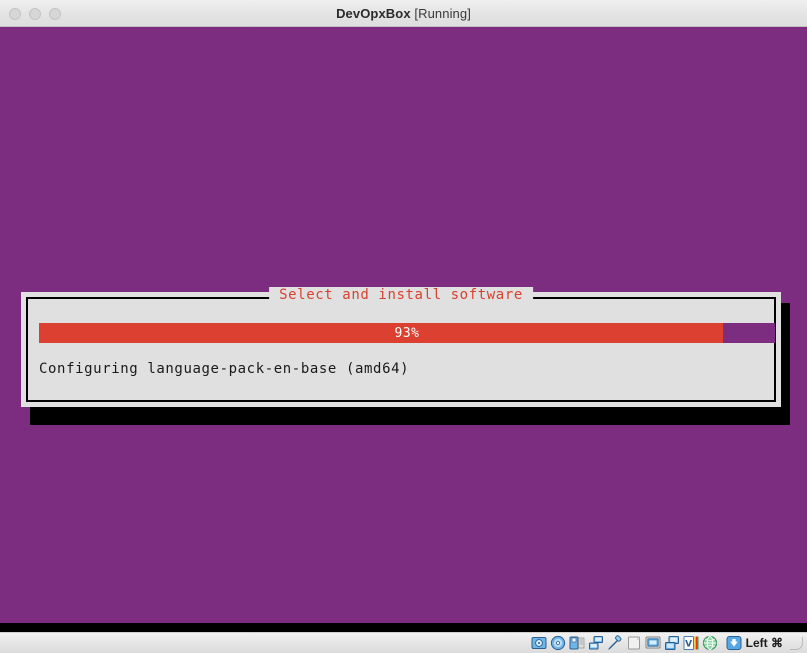  What do you see at coordinates (15, 13) in the screenshot?
I see `close-button` at bounding box center [15, 13].